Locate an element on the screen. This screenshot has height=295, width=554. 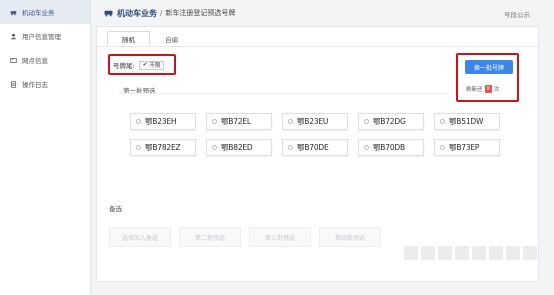
document-icon is located at coordinates (13, 84).